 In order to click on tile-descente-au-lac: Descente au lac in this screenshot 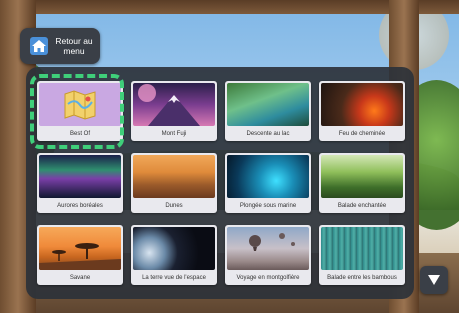, I will do `click(268, 111)`.